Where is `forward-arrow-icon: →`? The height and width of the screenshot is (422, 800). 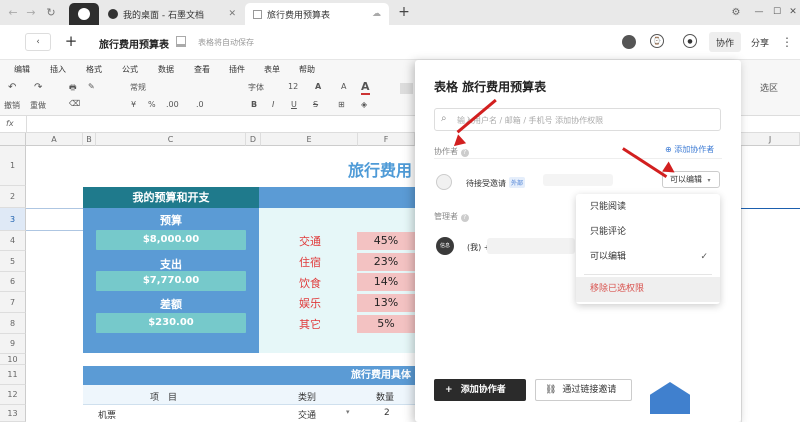 forward-arrow-icon: → is located at coordinates (31, 12).